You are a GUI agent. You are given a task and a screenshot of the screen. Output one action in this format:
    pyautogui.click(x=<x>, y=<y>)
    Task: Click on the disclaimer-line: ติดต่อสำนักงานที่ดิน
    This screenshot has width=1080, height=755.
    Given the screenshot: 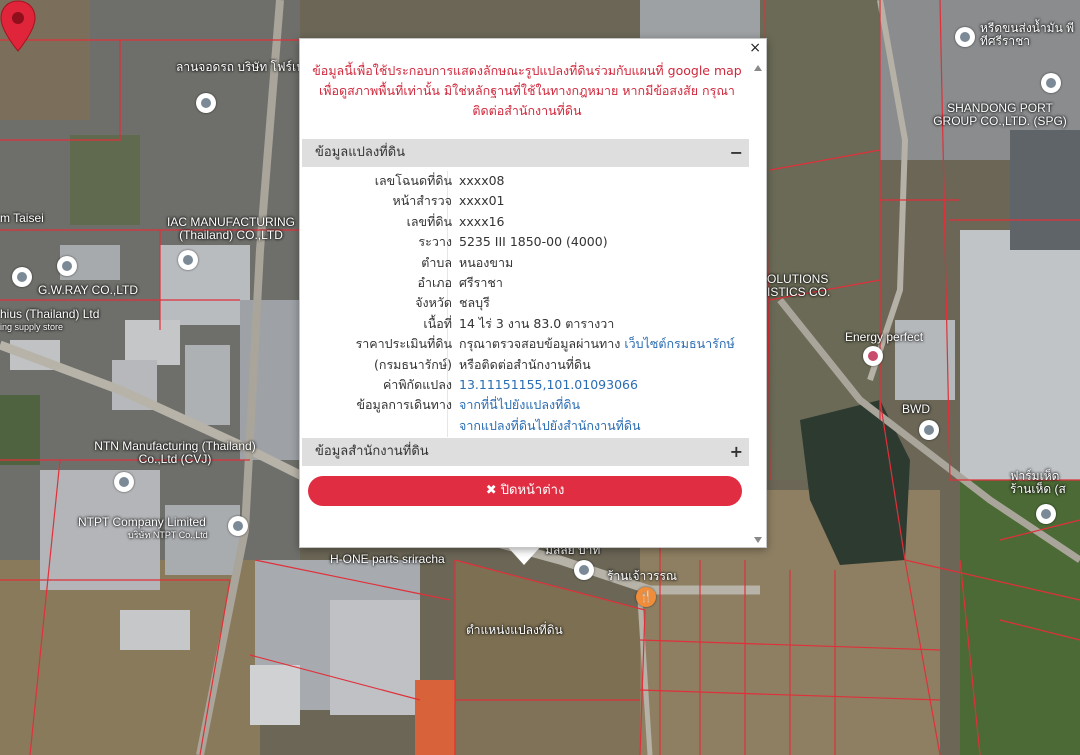 What is the action you would take?
    pyautogui.click(x=527, y=110)
    